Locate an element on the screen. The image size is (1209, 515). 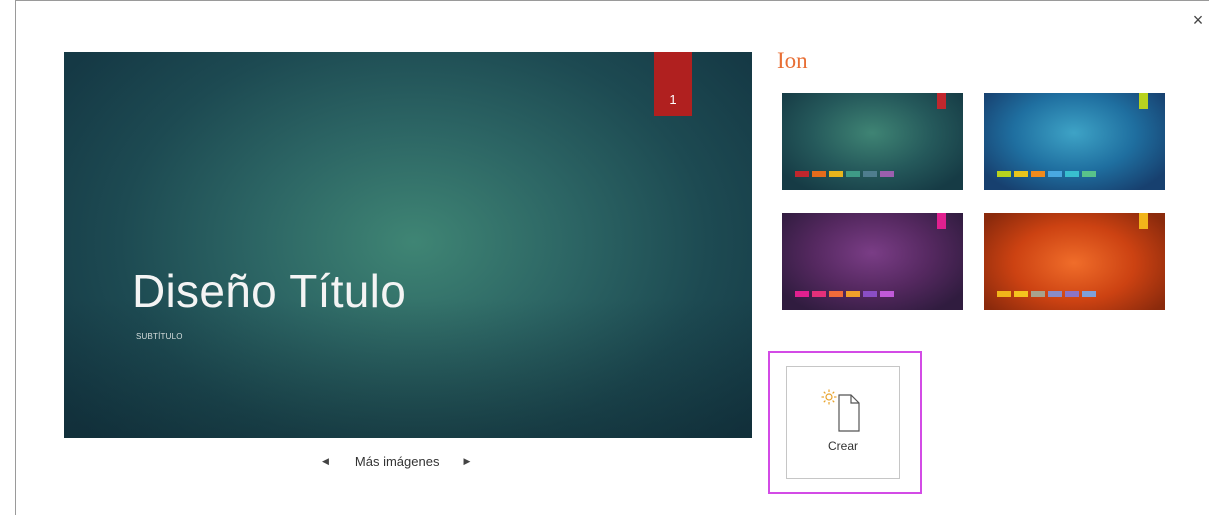
slide-number-badge: 1 is located at coordinates (673, 84).